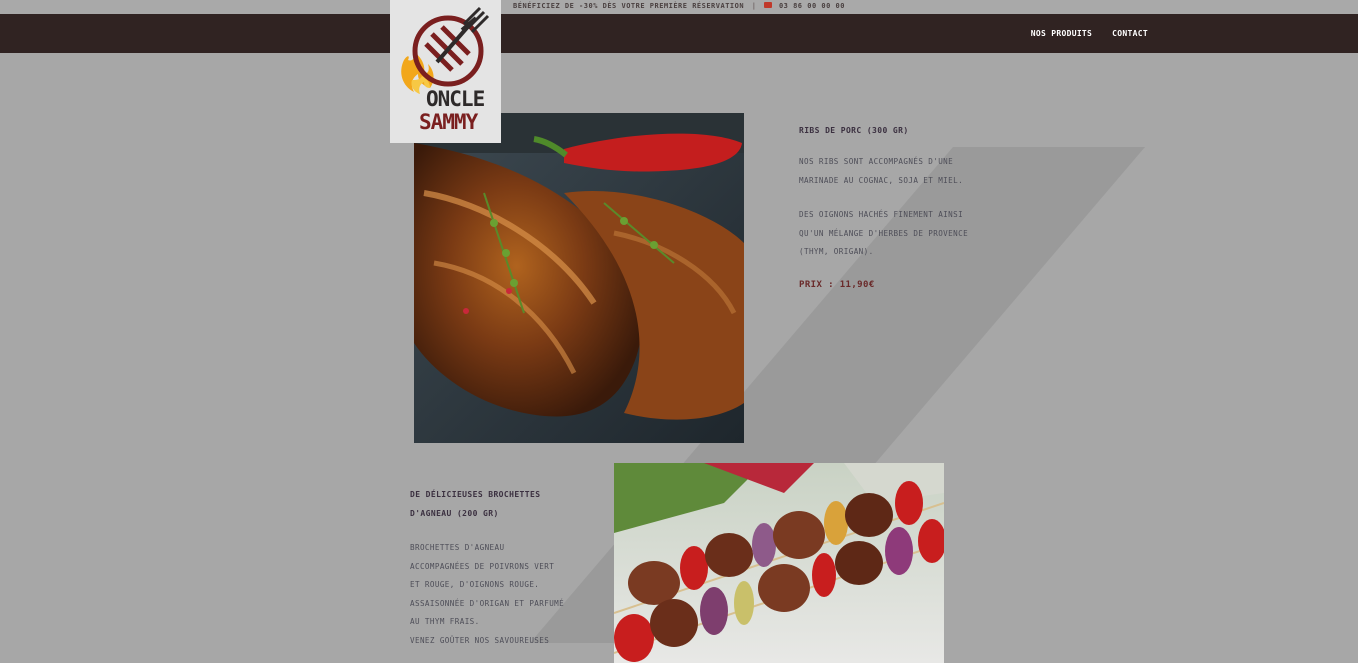 Image resolution: width=1358 pixels, height=663 pixels. I want to click on logo-text-line2: SAMMY, so click(448, 122).